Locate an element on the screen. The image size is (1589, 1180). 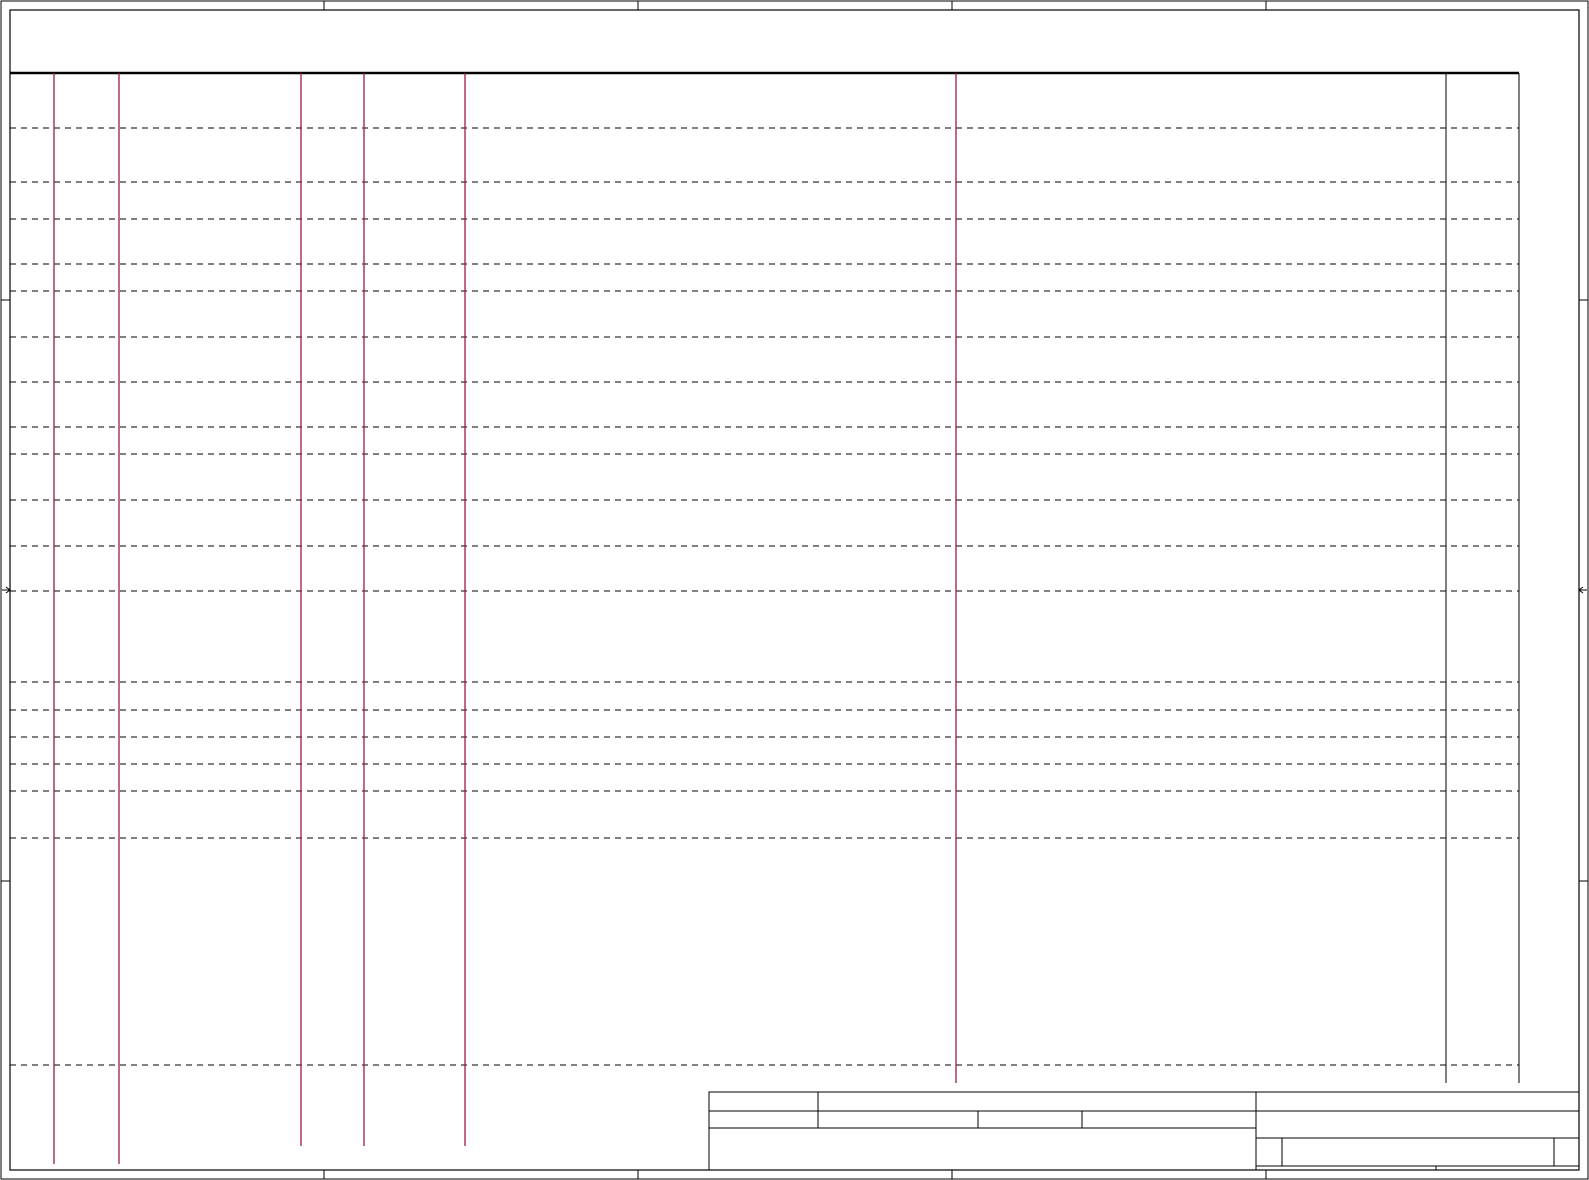
title-block-frame is located at coordinates (1144, 1131).